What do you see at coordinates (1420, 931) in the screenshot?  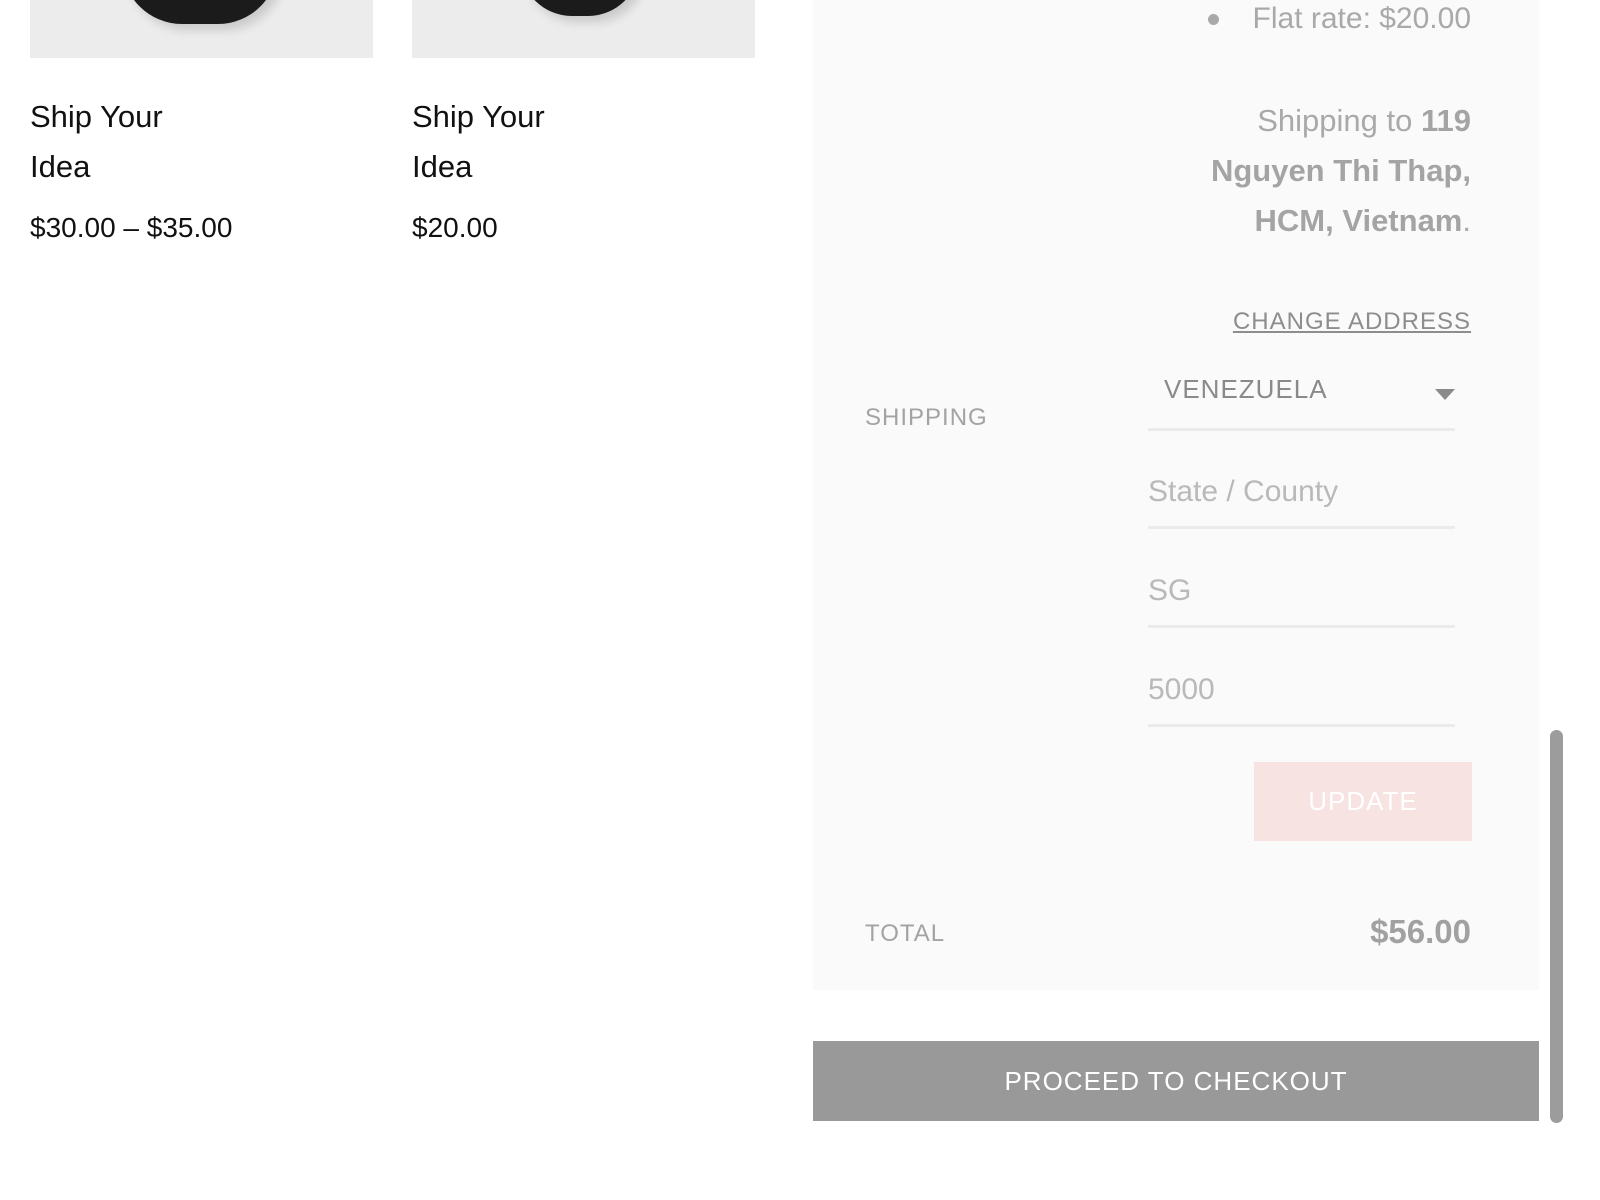 I see `order-total: $56.00` at bounding box center [1420, 931].